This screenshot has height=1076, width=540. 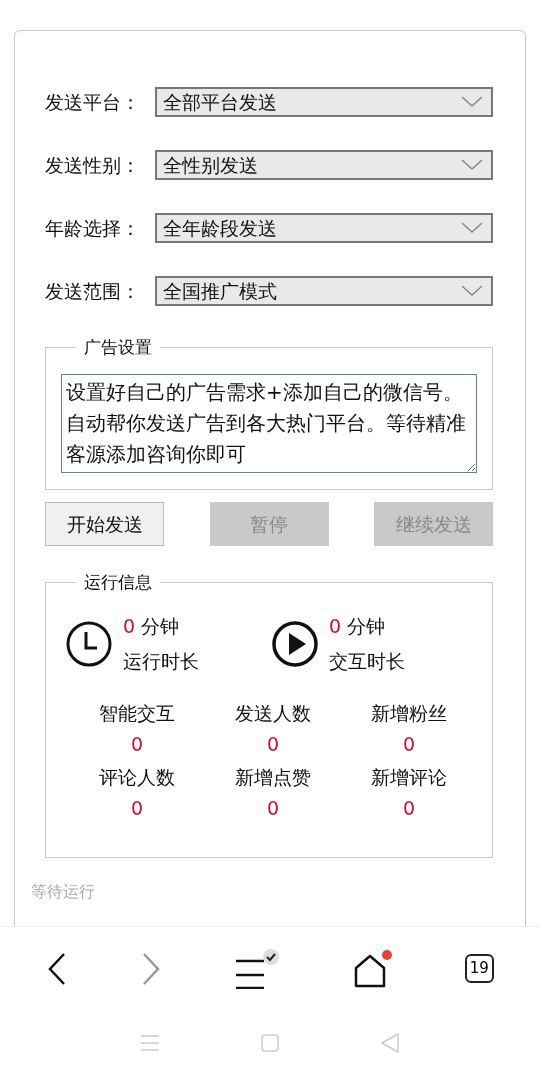 I want to click on stat-label: 新增粉丝, so click(x=409, y=713).